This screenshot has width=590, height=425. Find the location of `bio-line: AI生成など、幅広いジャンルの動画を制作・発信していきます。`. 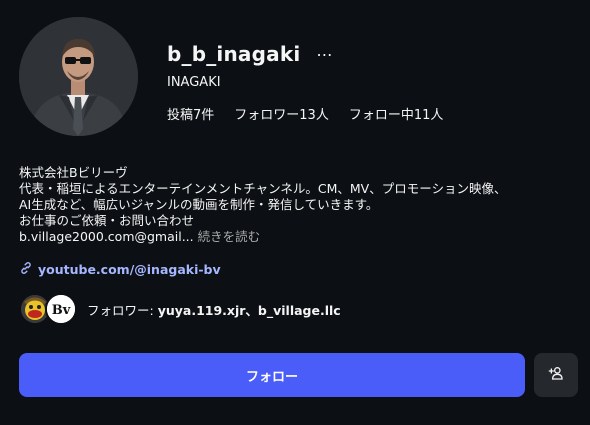

bio-line: AI生成など、幅広いジャンルの動画を制作・発信していきます。 is located at coordinates (199, 204).